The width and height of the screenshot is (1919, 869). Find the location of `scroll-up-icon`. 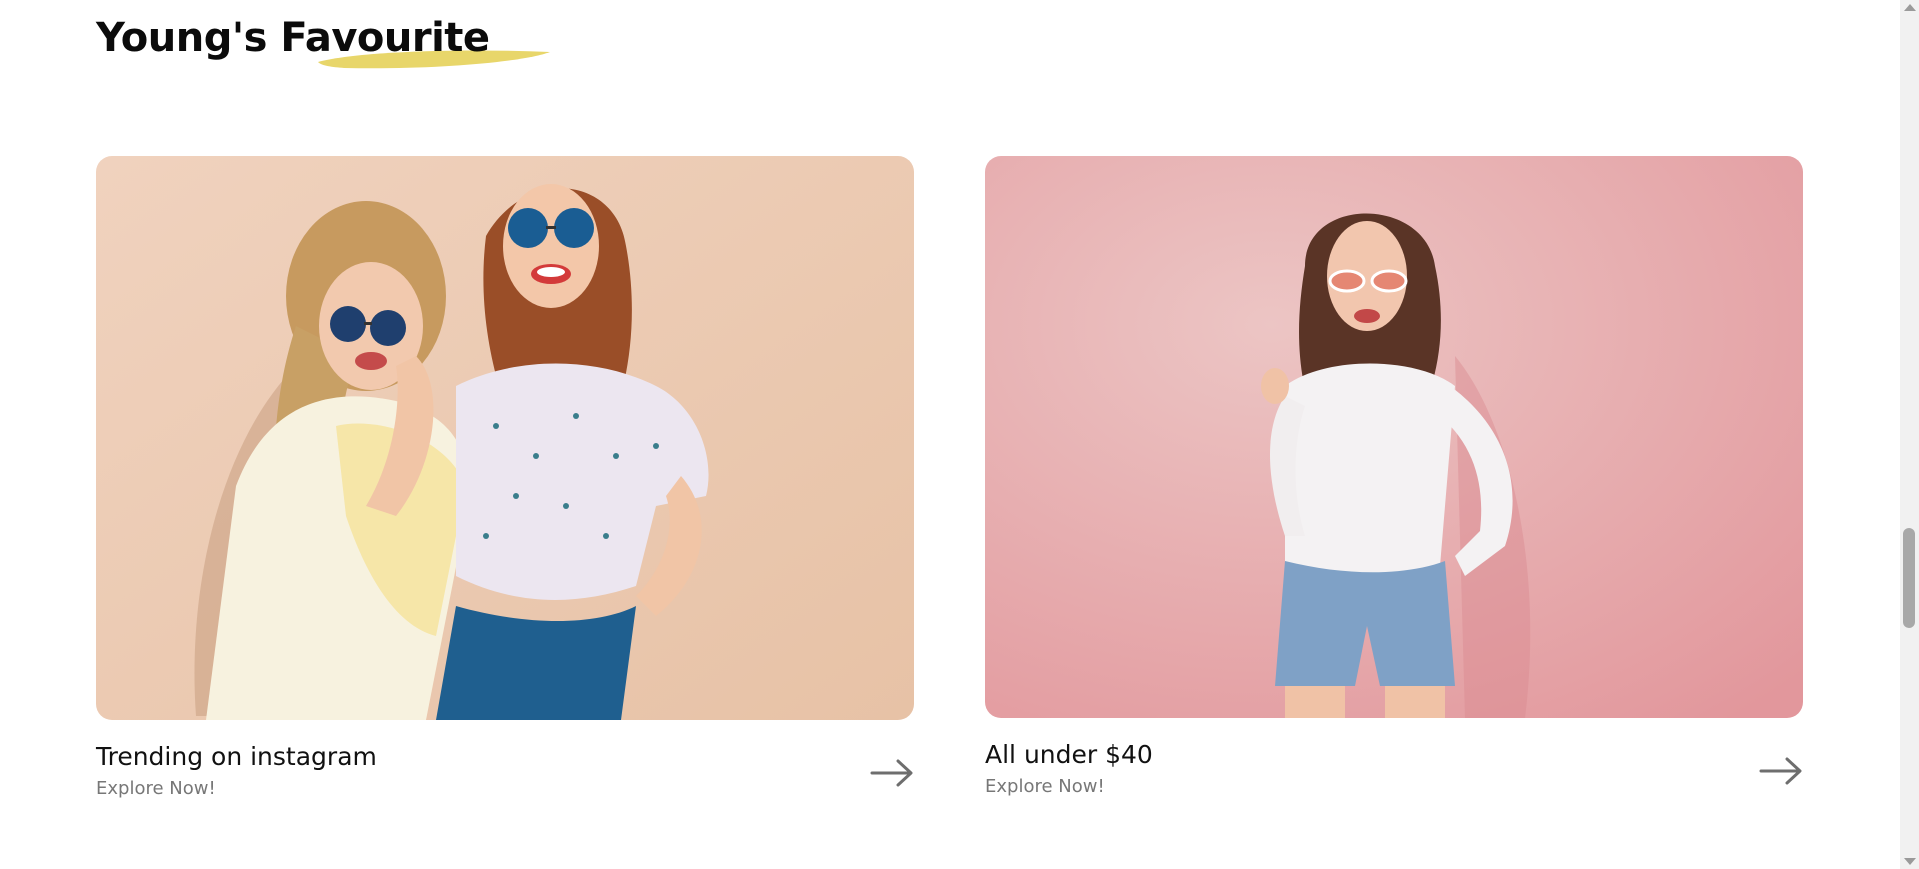

scroll-up-icon is located at coordinates (1910, 7).